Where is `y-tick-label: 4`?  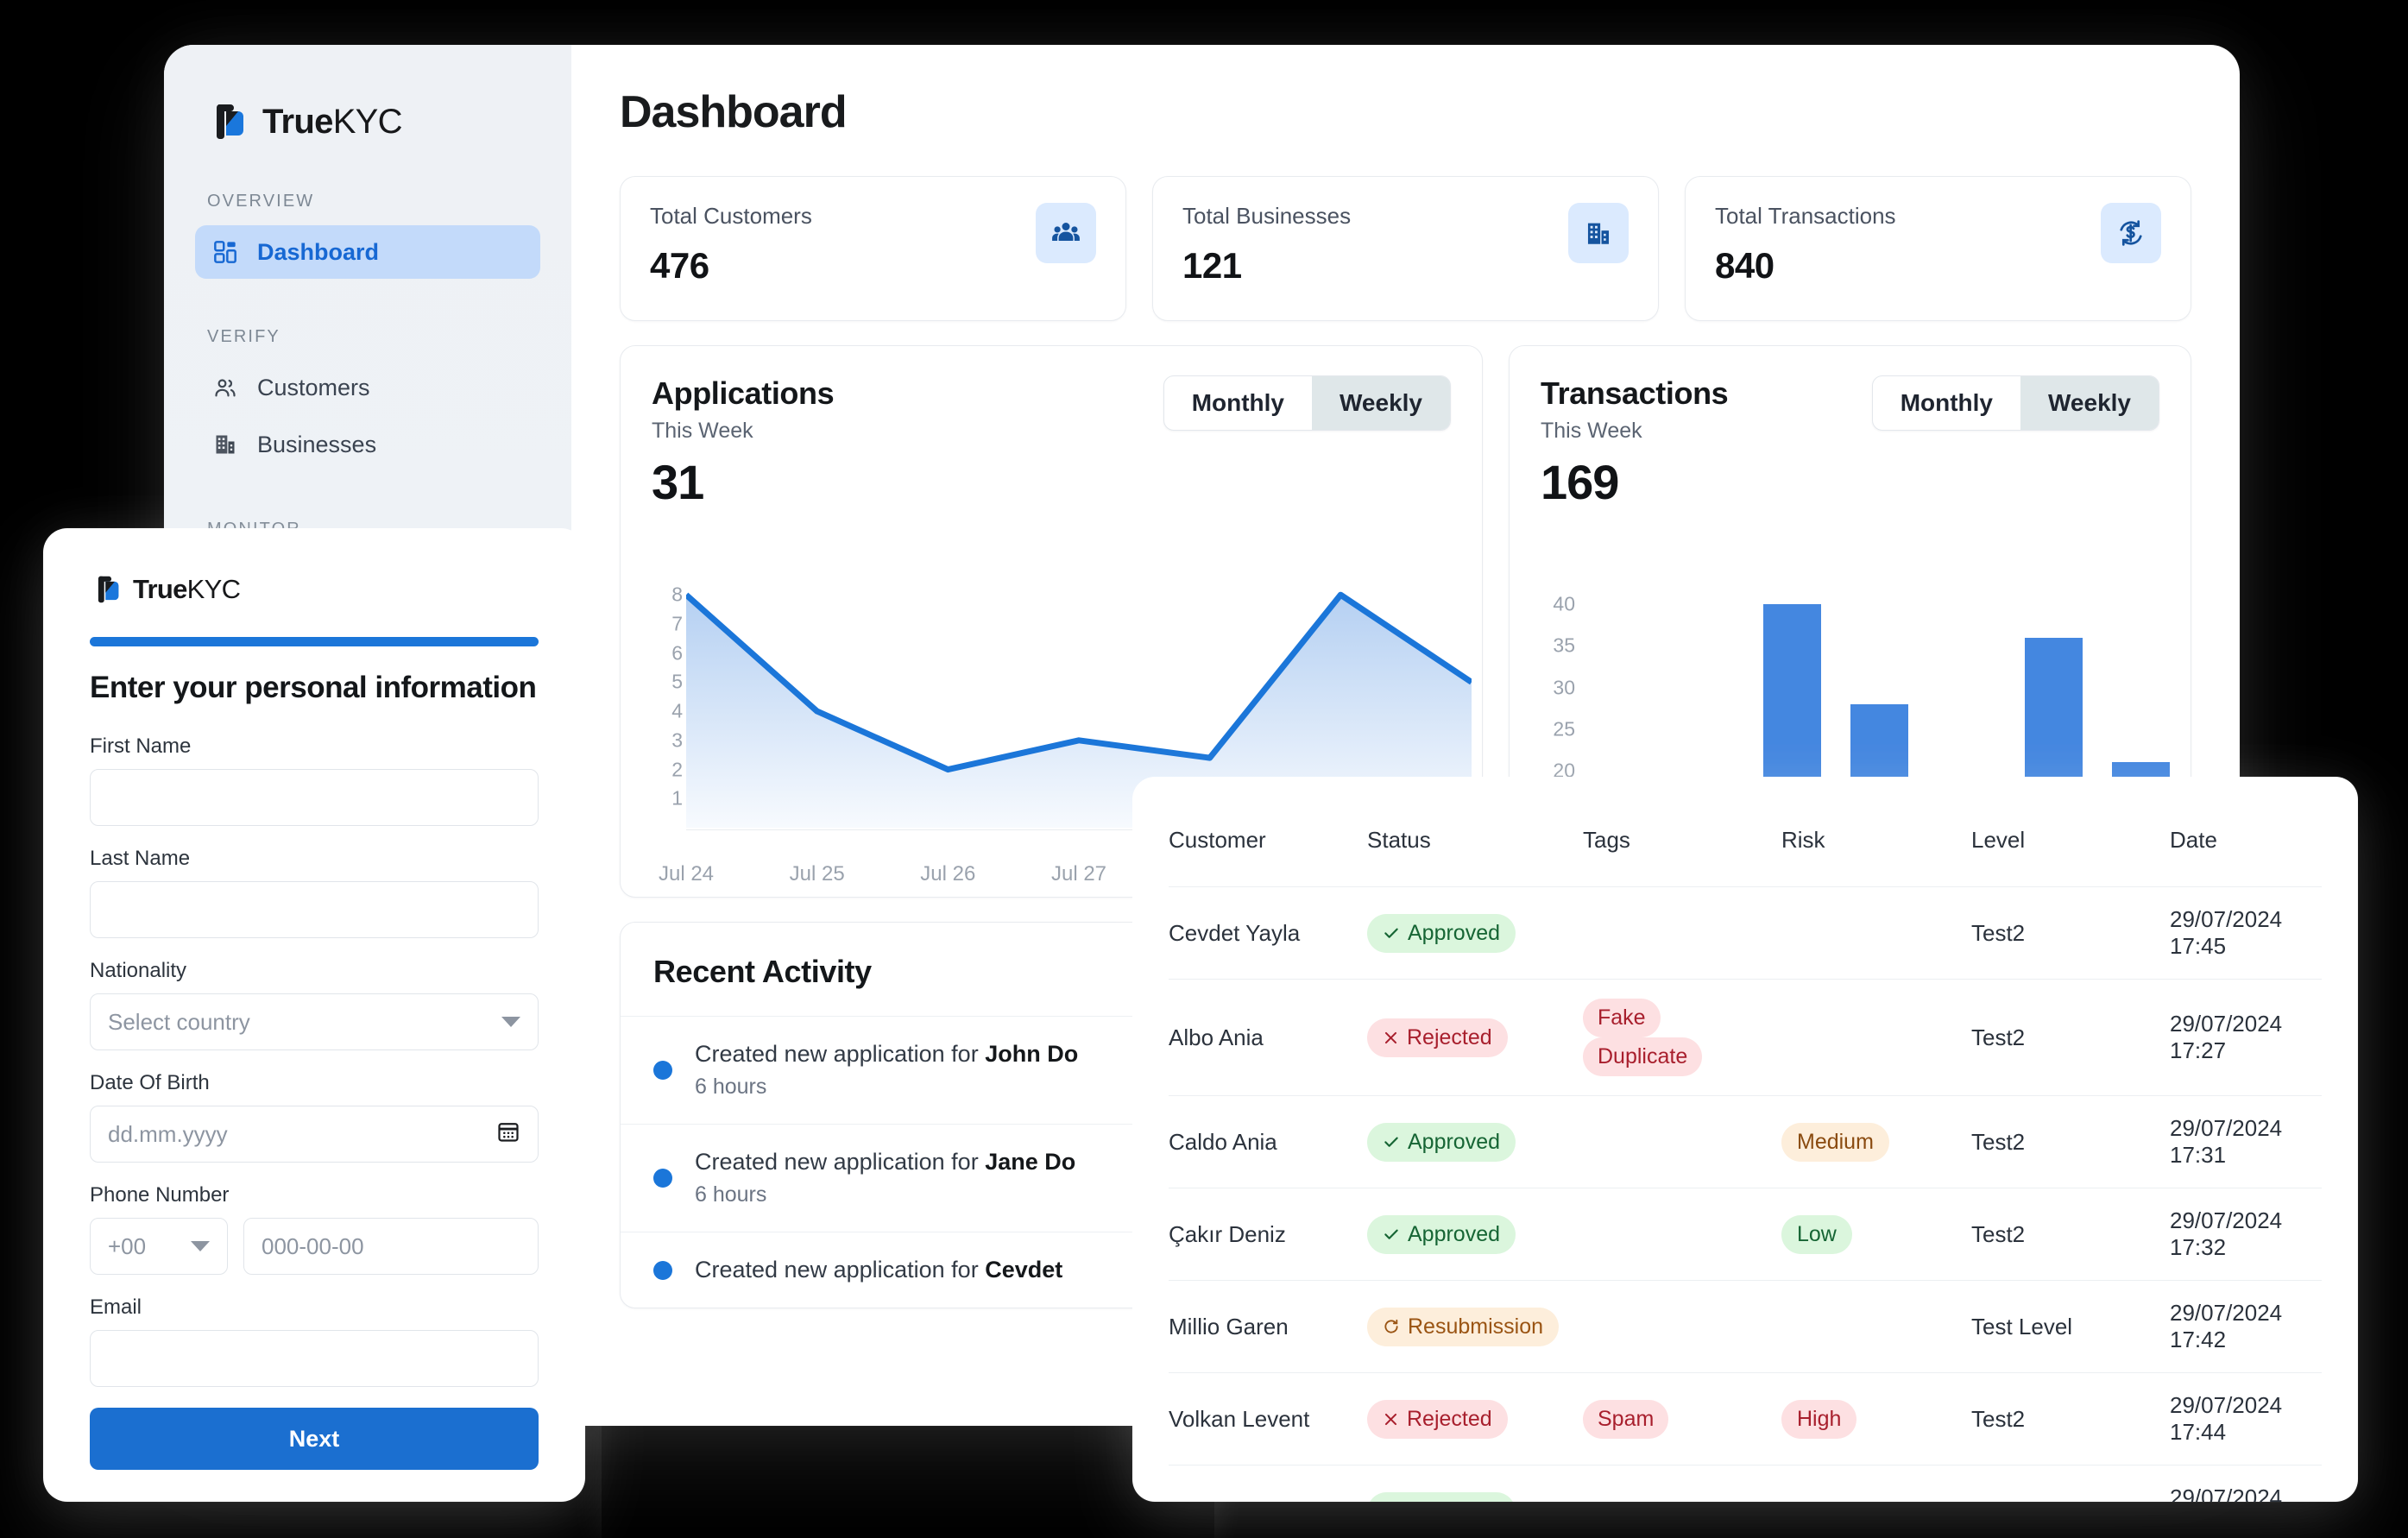
y-tick-label: 4 is located at coordinates (677, 710).